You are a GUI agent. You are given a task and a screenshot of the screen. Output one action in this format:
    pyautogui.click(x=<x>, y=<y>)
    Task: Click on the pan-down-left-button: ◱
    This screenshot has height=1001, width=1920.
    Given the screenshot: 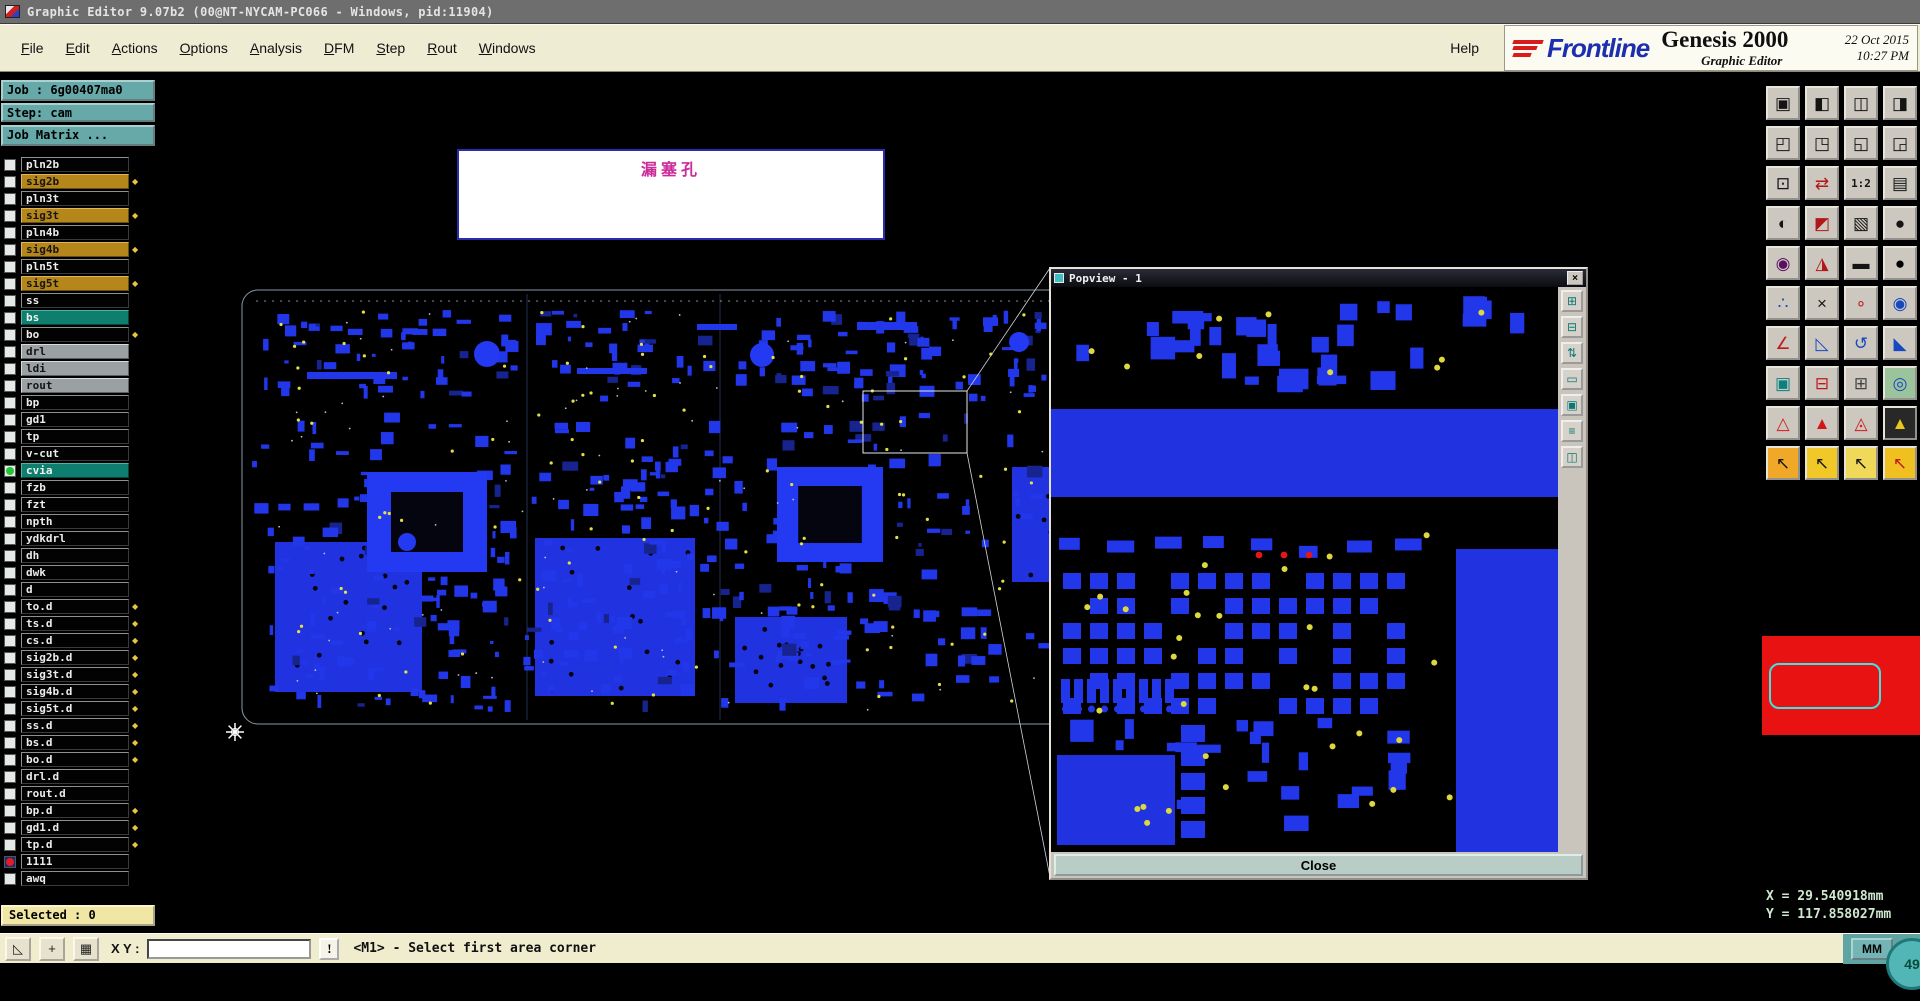 What is the action you would take?
    pyautogui.click(x=1861, y=143)
    